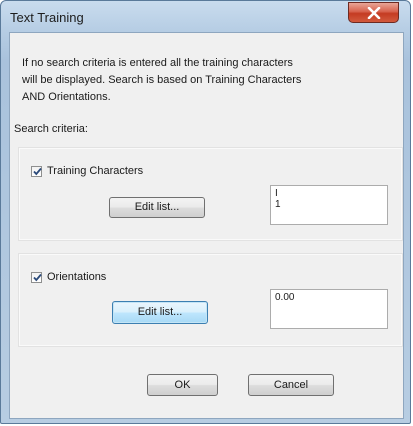 The image size is (413, 426). What do you see at coordinates (205, 16) in the screenshot?
I see `title-bar: Text Training` at bounding box center [205, 16].